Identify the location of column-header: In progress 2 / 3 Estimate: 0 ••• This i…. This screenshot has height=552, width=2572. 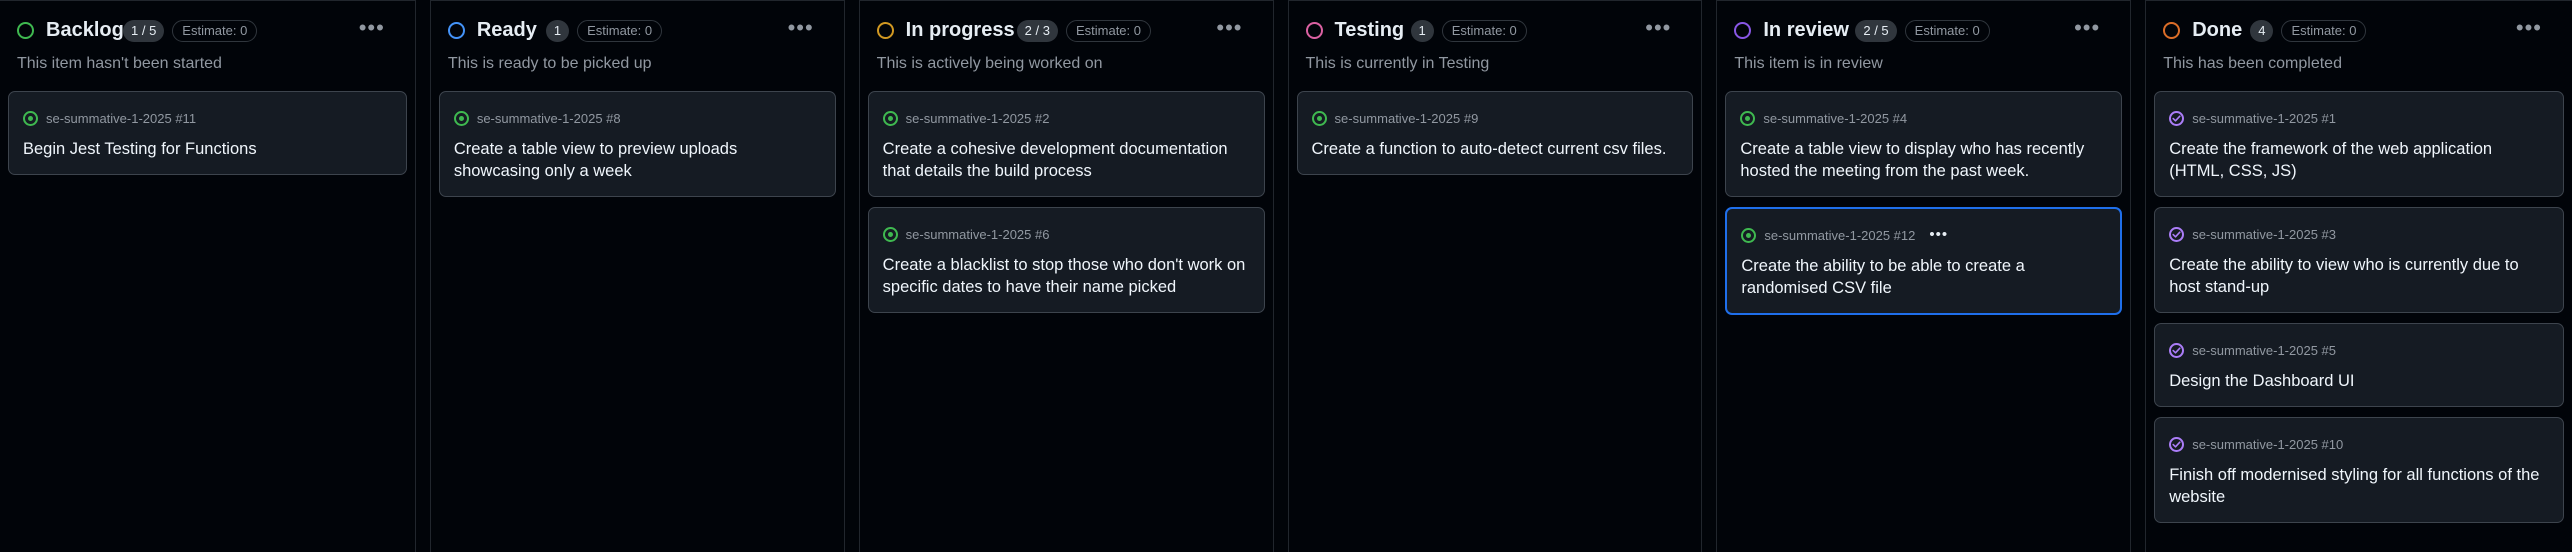
(1066, 45).